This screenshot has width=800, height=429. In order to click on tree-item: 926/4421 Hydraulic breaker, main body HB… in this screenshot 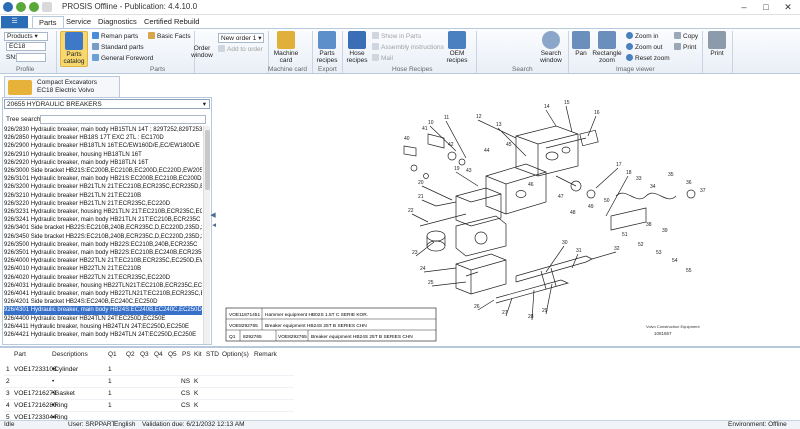, I will do `click(103, 335)`.